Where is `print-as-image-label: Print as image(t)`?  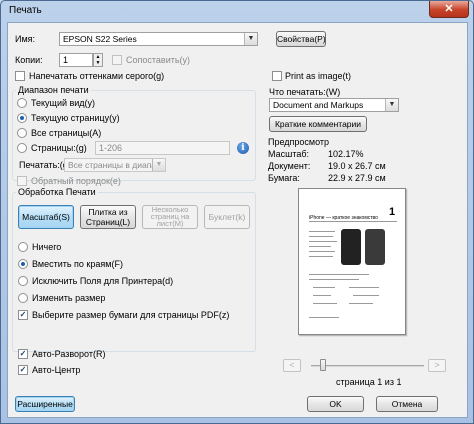 print-as-image-label: Print as image(t) is located at coordinates (318, 76).